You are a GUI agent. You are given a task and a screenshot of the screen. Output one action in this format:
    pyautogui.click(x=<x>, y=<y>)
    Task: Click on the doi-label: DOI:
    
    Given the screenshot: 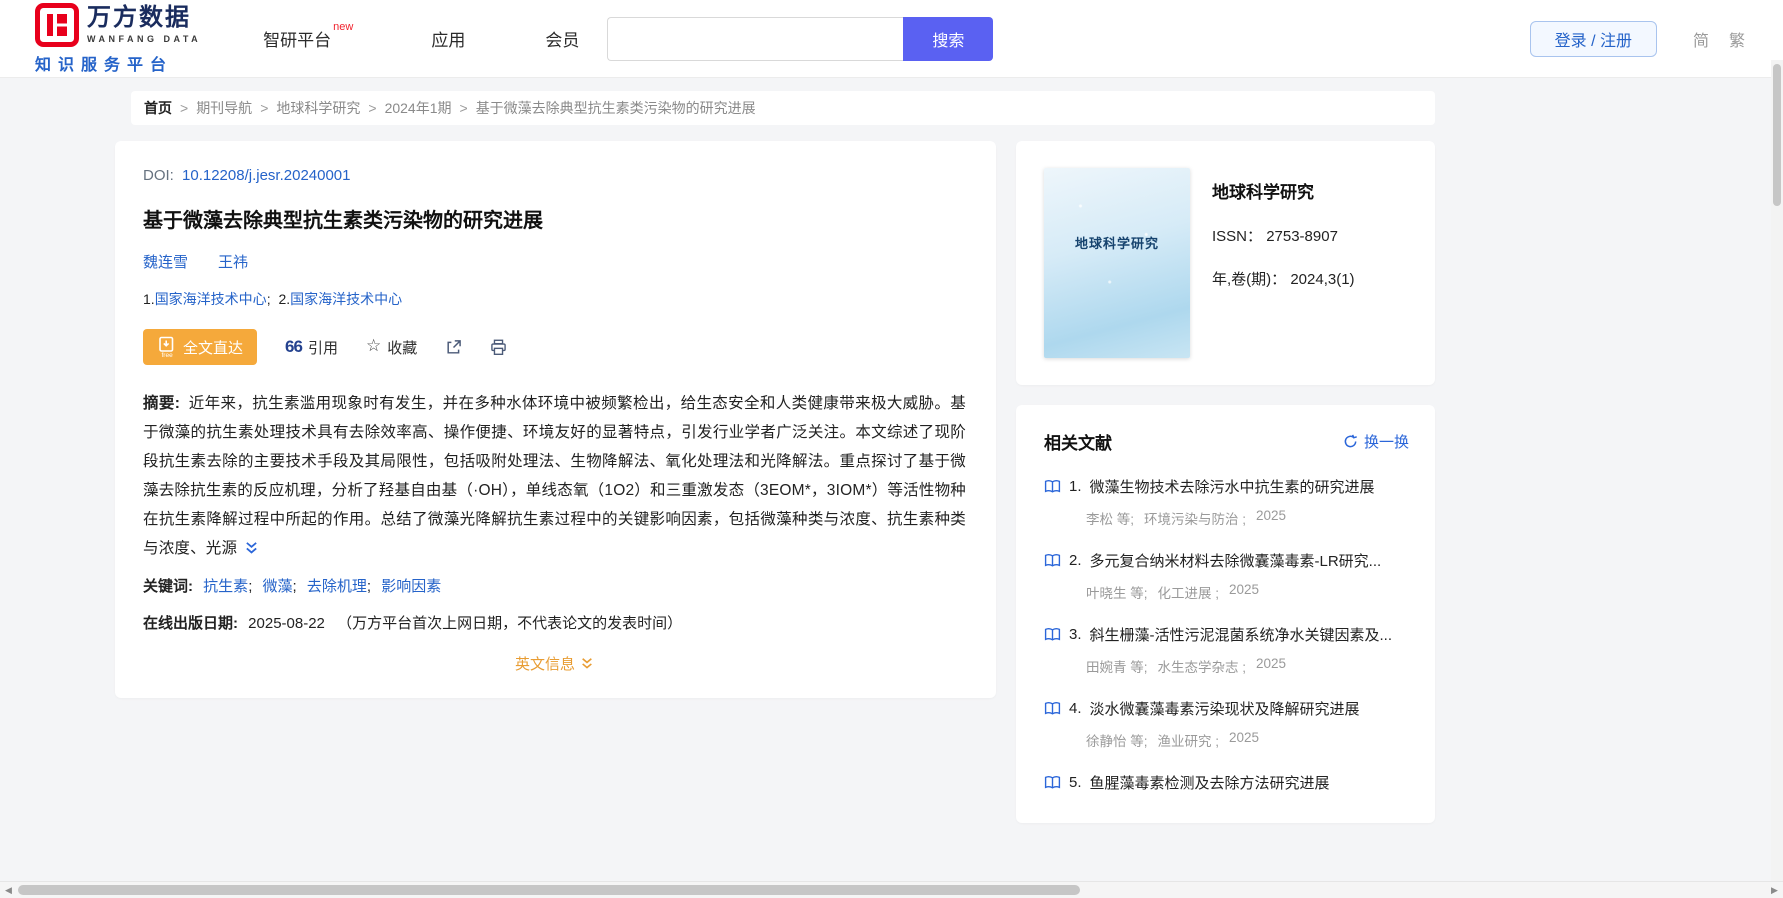 What is the action you would take?
    pyautogui.click(x=158, y=175)
    